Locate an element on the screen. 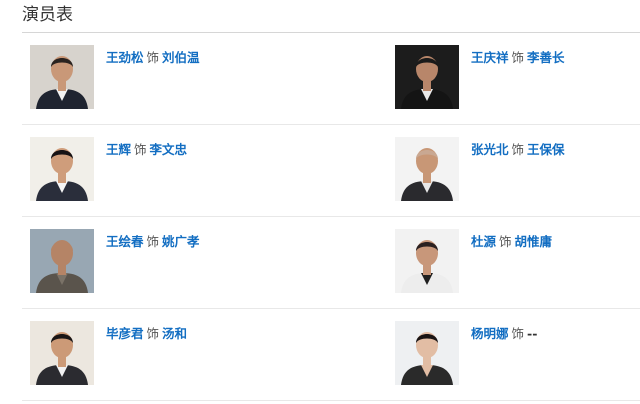 The width and height of the screenshot is (640, 404). role-name-link: 胡惟庸 is located at coordinates (534, 241).